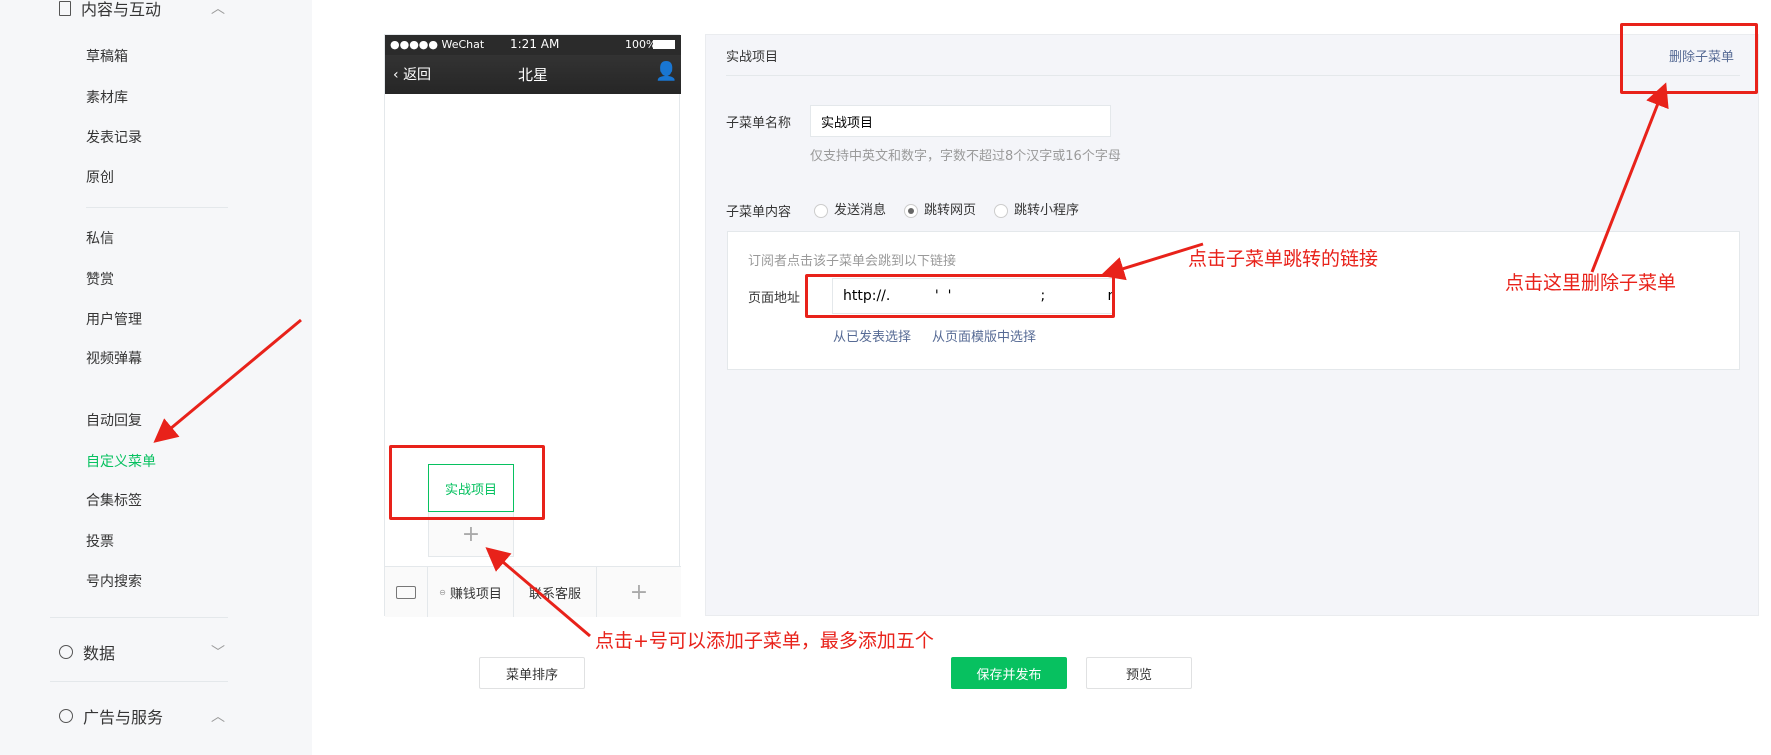 The image size is (1771, 755). I want to click on sidebar-item-rewards: 赞赏, so click(100, 279).